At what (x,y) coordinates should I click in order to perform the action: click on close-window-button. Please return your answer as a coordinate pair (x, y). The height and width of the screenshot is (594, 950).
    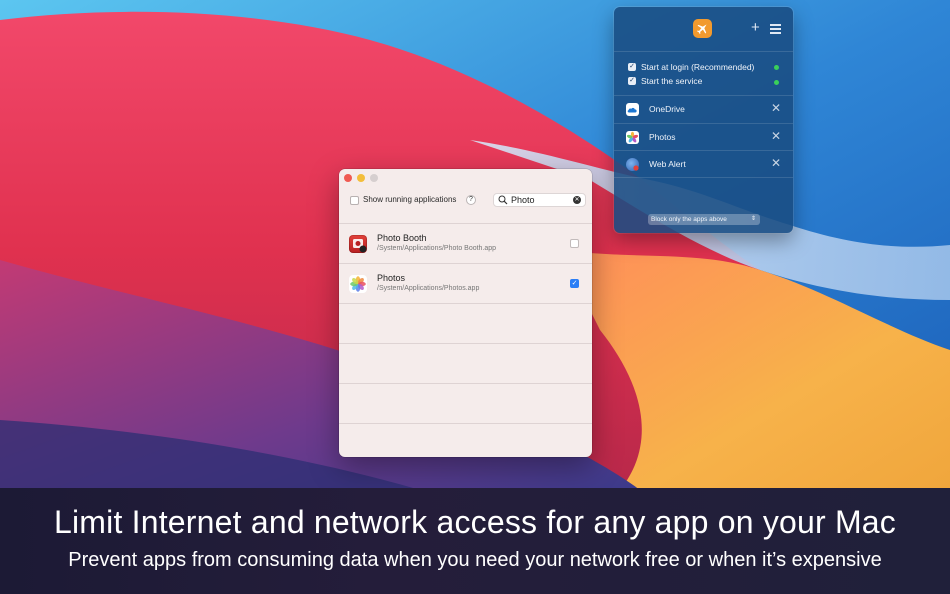
    Looking at the image, I should click on (348, 178).